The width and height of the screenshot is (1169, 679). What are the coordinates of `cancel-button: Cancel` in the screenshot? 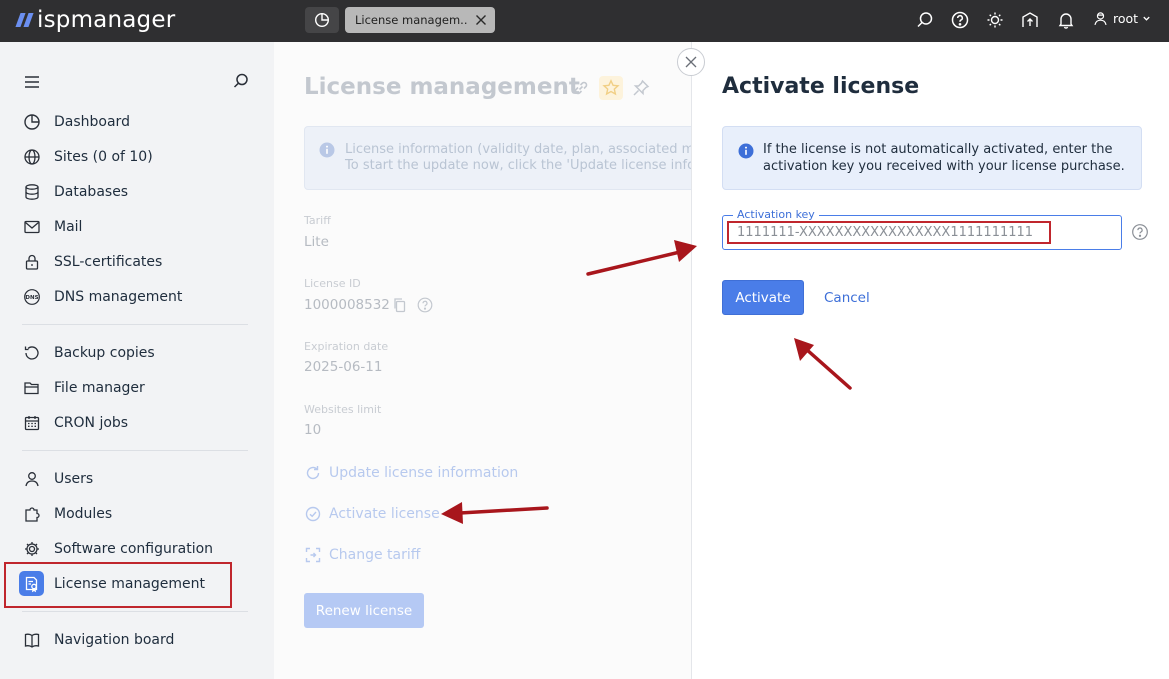 It's located at (847, 298).